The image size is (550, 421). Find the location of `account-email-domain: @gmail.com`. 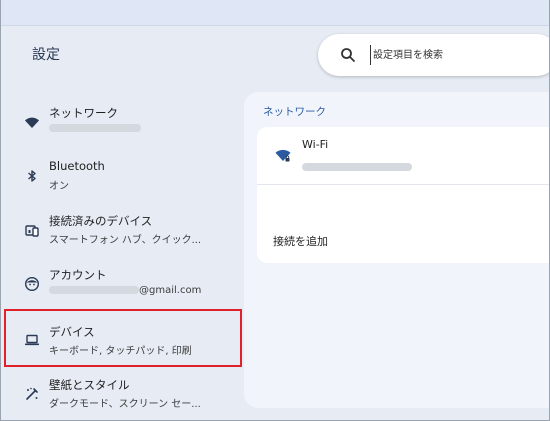

account-email-domain: @gmail.com is located at coordinates (170, 290).